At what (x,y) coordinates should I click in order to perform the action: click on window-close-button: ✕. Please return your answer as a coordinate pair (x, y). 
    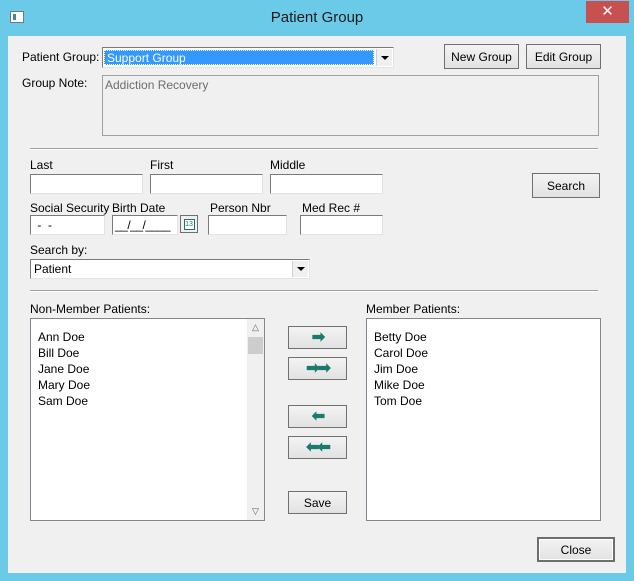
    Looking at the image, I should click on (607, 12).